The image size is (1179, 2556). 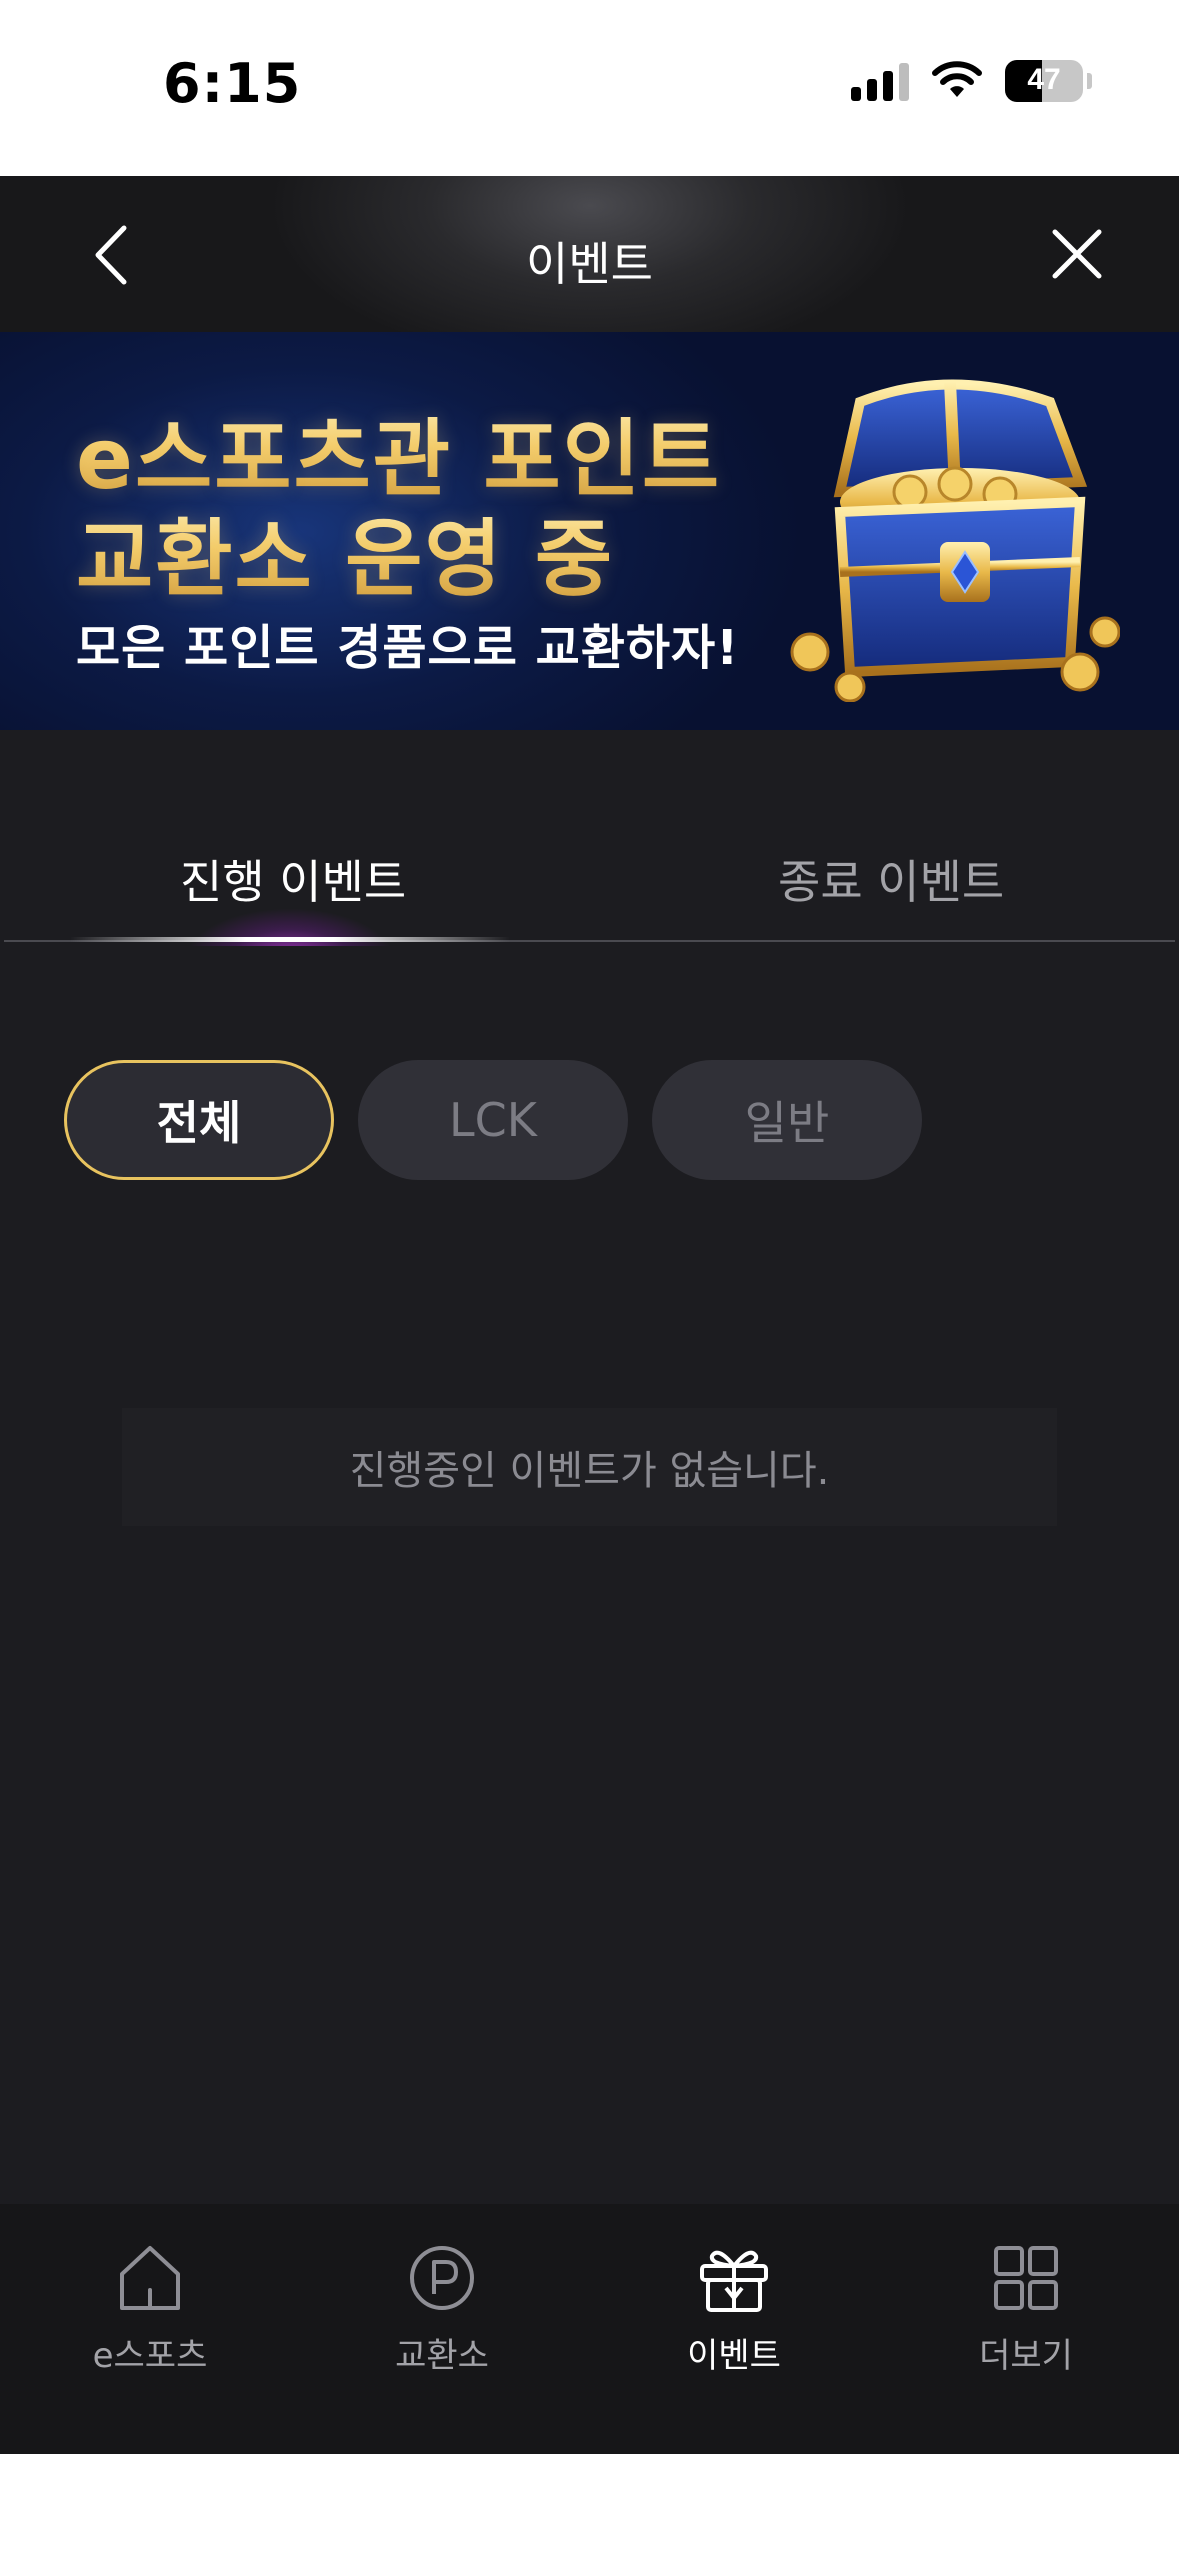 I want to click on bottom-nav: e스포츠 교환소 이벤트 더보기, so click(x=589, y=2329).